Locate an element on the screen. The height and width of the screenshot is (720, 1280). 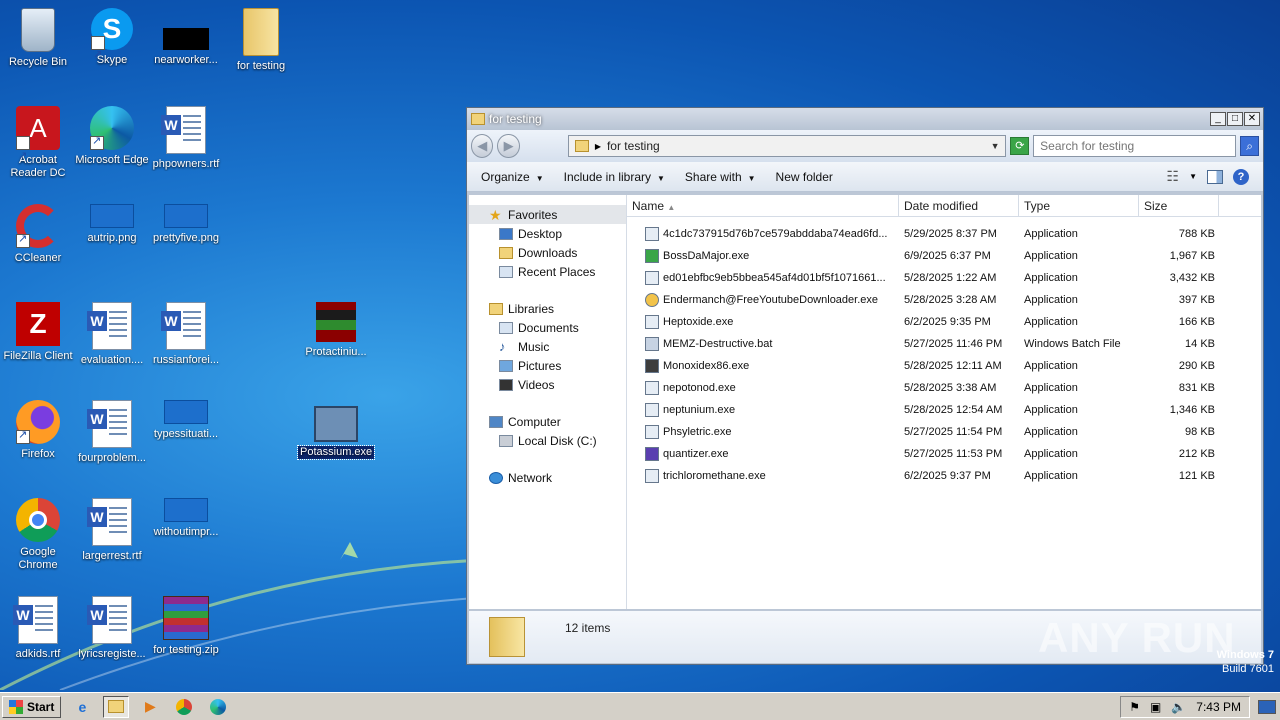
desktop-icon-edge: Microsoft Edge is located at coordinates (112, 136).